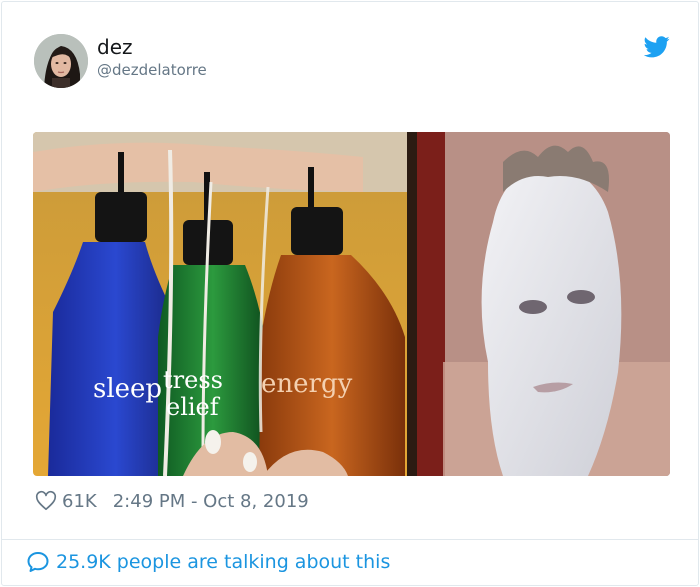  Describe the element at coordinates (657, 47) in the screenshot. I see `twitter-bird-icon` at that location.